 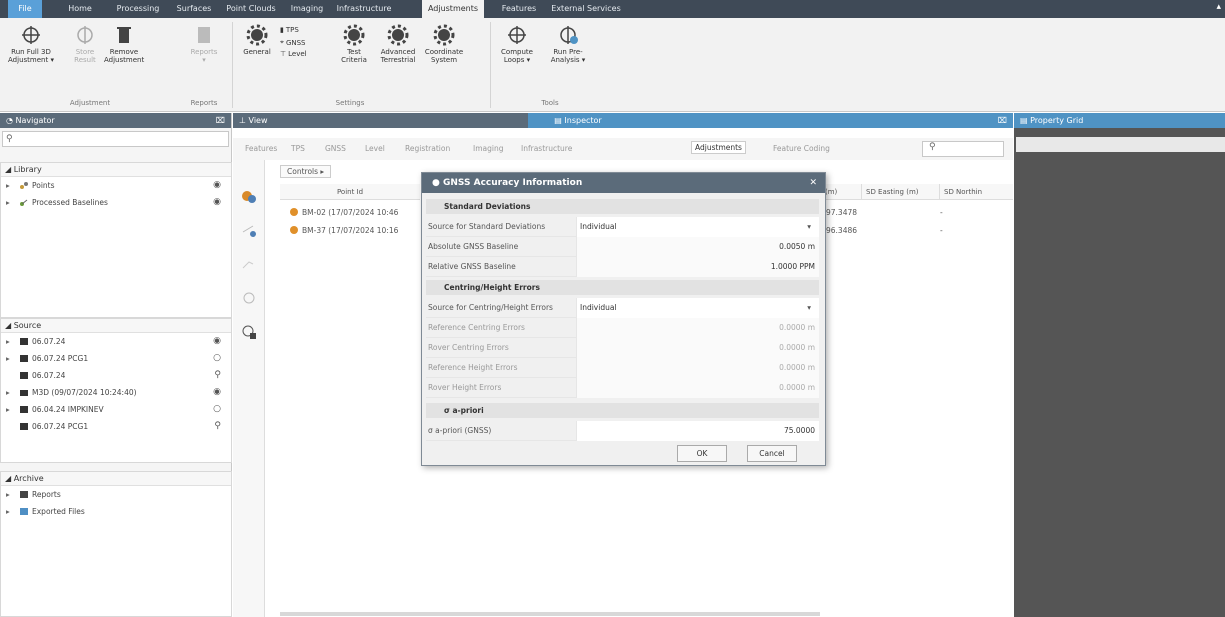 What do you see at coordinates (283, 54) in the screenshot?
I see `level-icon: ⊤` at bounding box center [283, 54].